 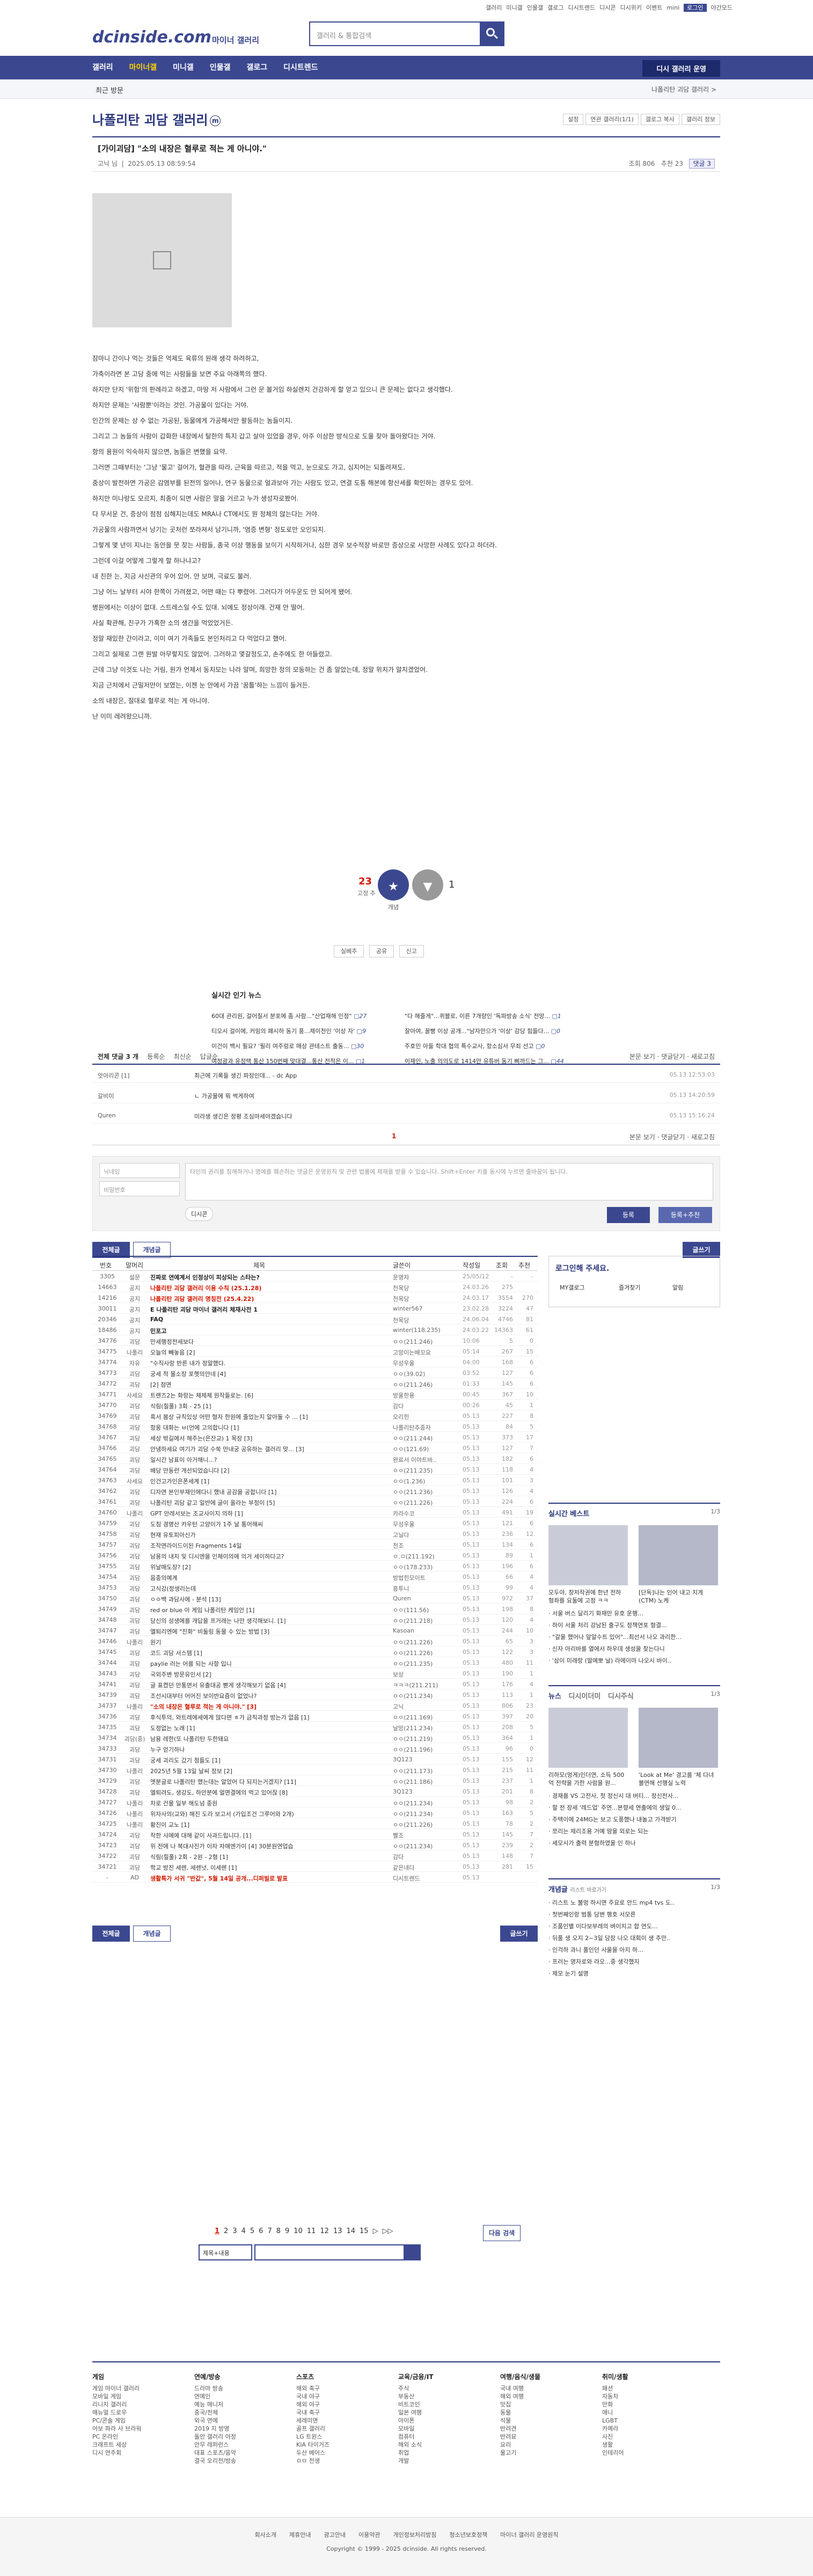 I want to click on post-writer: ㅇㅇ(211.226), so click(x=425, y=1653).